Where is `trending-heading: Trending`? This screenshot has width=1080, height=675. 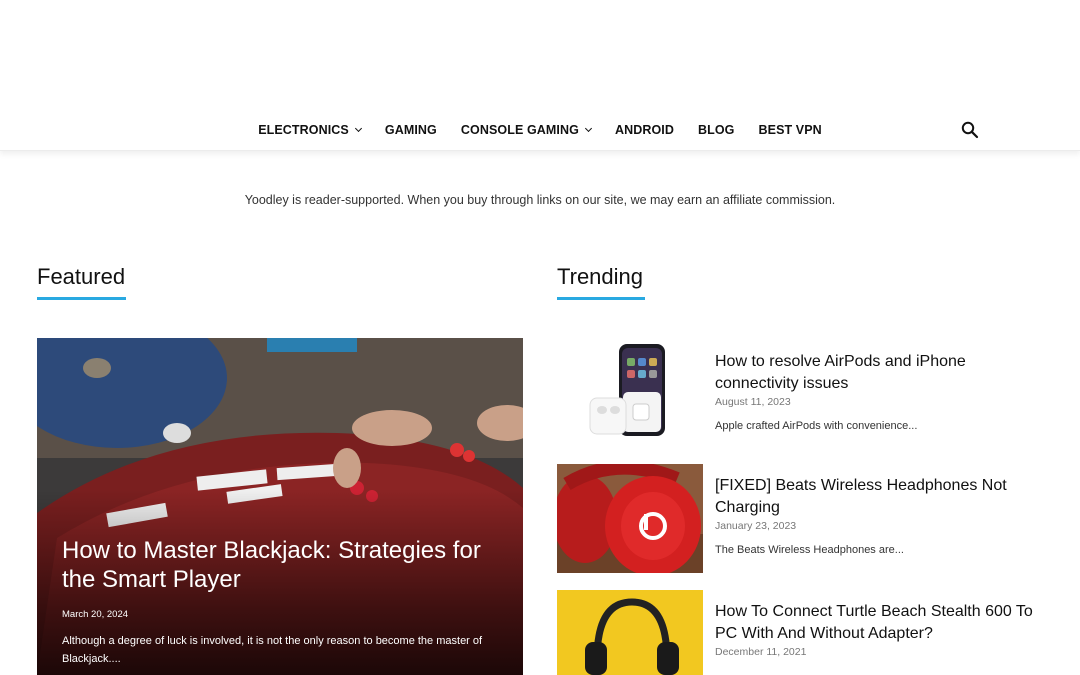
trending-heading: Trending is located at coordinates (601, 282).